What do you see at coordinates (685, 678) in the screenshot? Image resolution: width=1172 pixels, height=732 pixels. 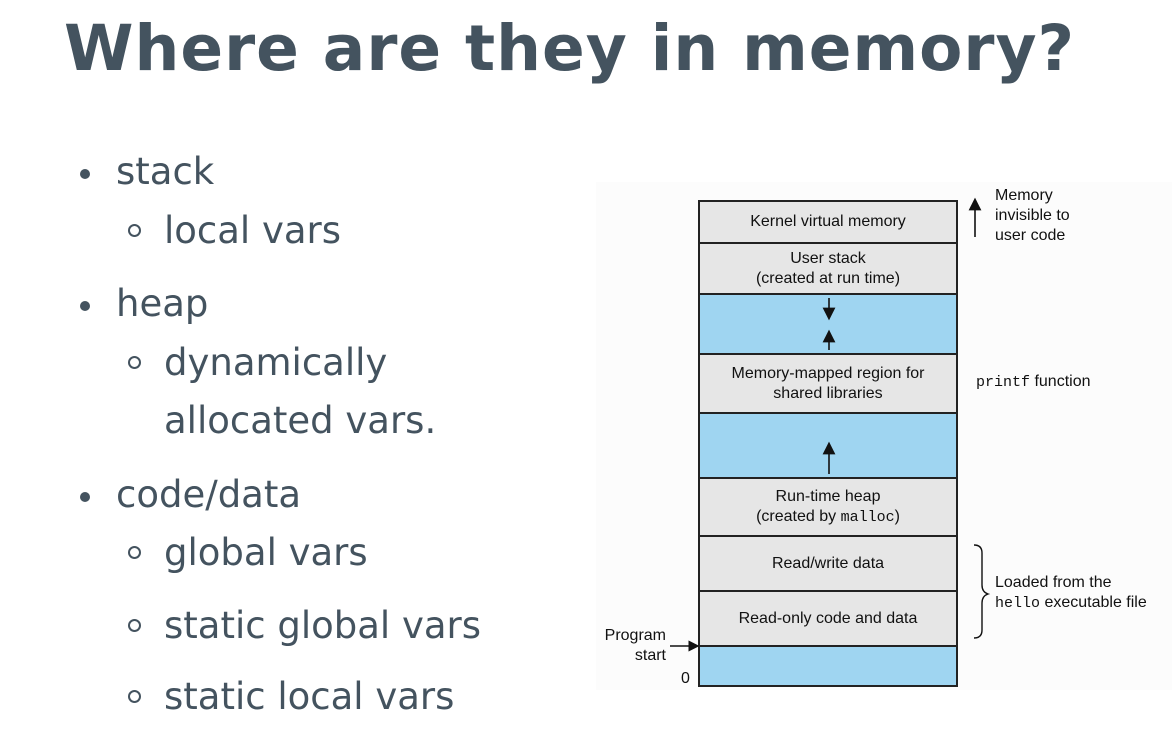 I see `address-zero-label: 0` at bounding box center [685, 678].